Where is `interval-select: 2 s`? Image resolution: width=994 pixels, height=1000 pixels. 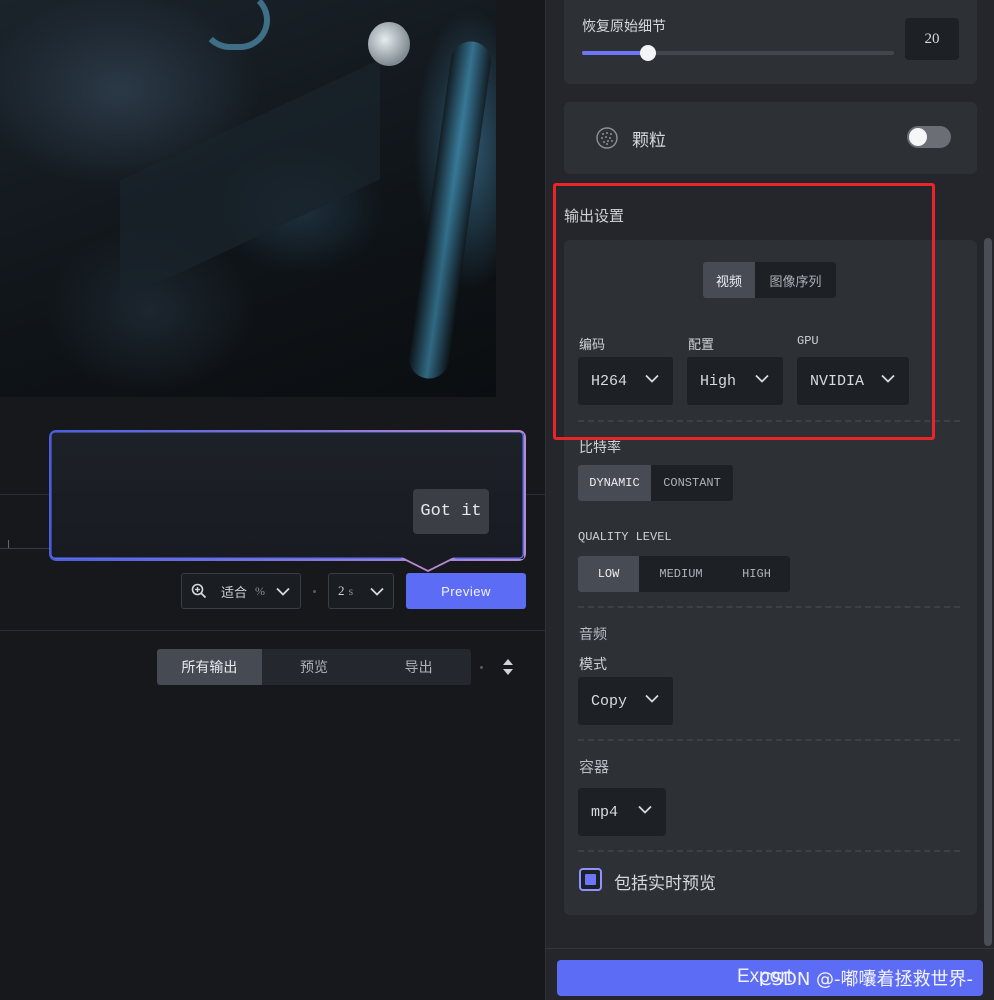
interval-select: 2 s is located at coordinates (361, 591).